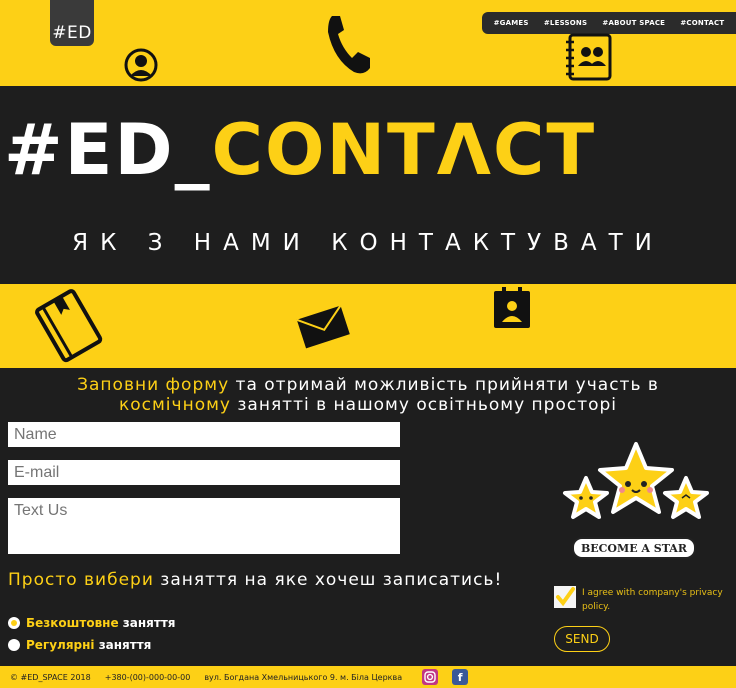 Image resolution: width=736 pixels, height=688 pixels. Describe the element at coordinates (328, 580) in the screenshot. I see `choose-text: заняття на яке хочеш записатись!` at that location.